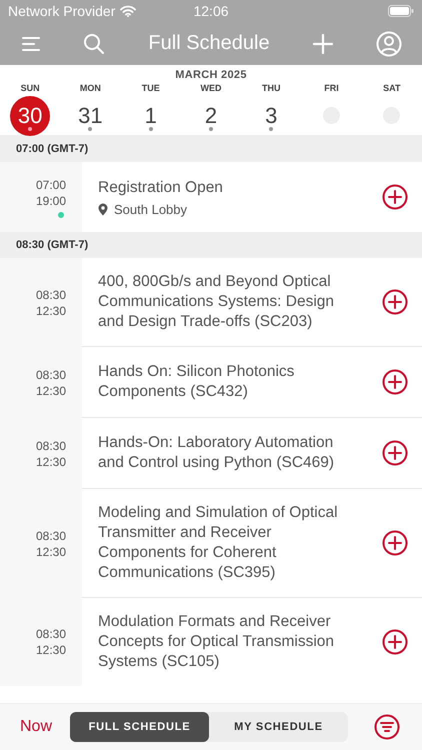 This screenshot has width=422, height=750. What do you see at coordinates (271, 88) in the screenshot?
I see `weekday-label: THU` at bounding box center [271, 88].